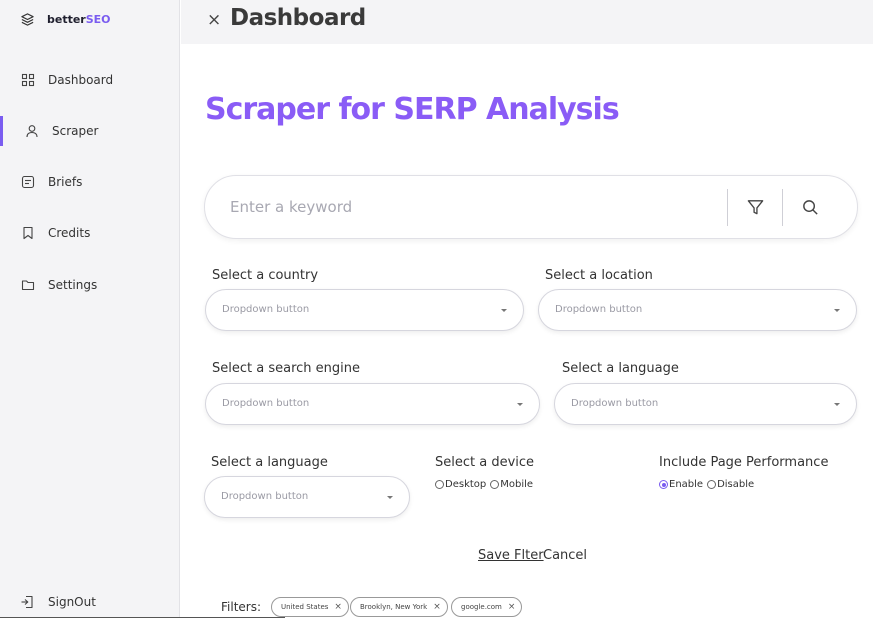  I want to click on filter-chip: Brooklyn, New York ×, so click(399, 607).